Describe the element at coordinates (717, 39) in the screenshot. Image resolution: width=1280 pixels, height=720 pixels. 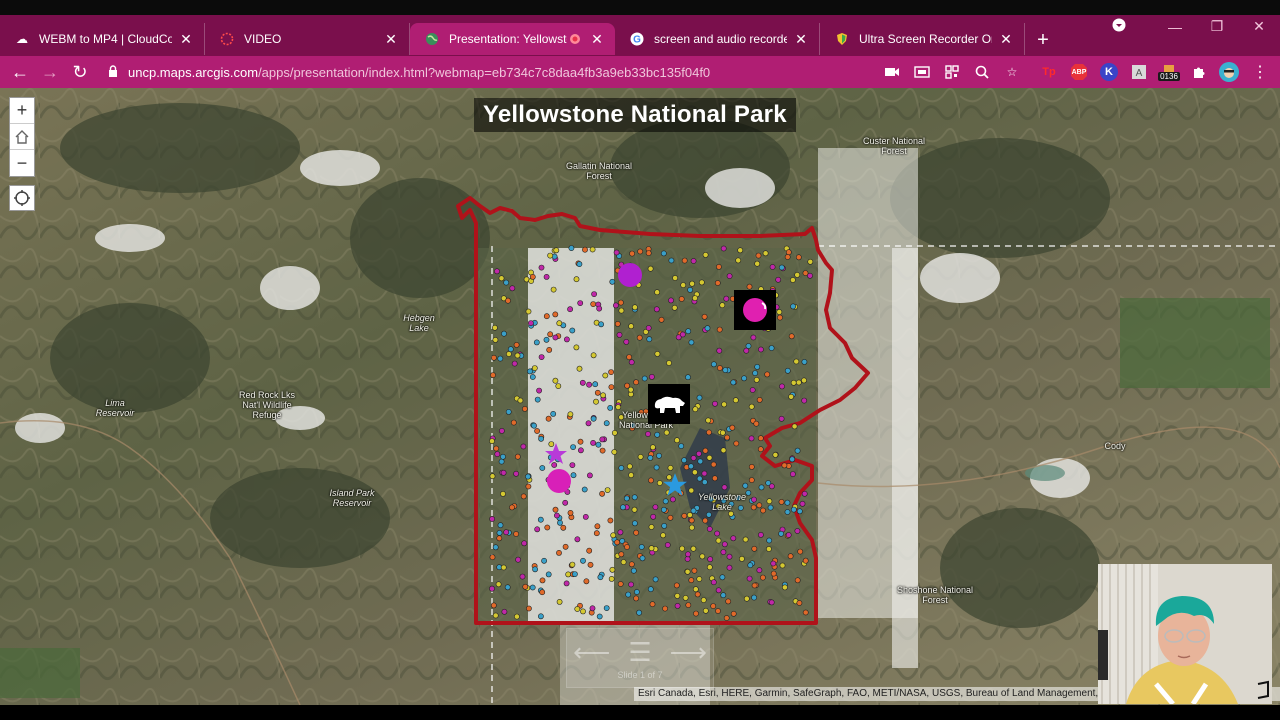
I see `tab-google-search: G screen and audio recorder - Google ✕` at that location.